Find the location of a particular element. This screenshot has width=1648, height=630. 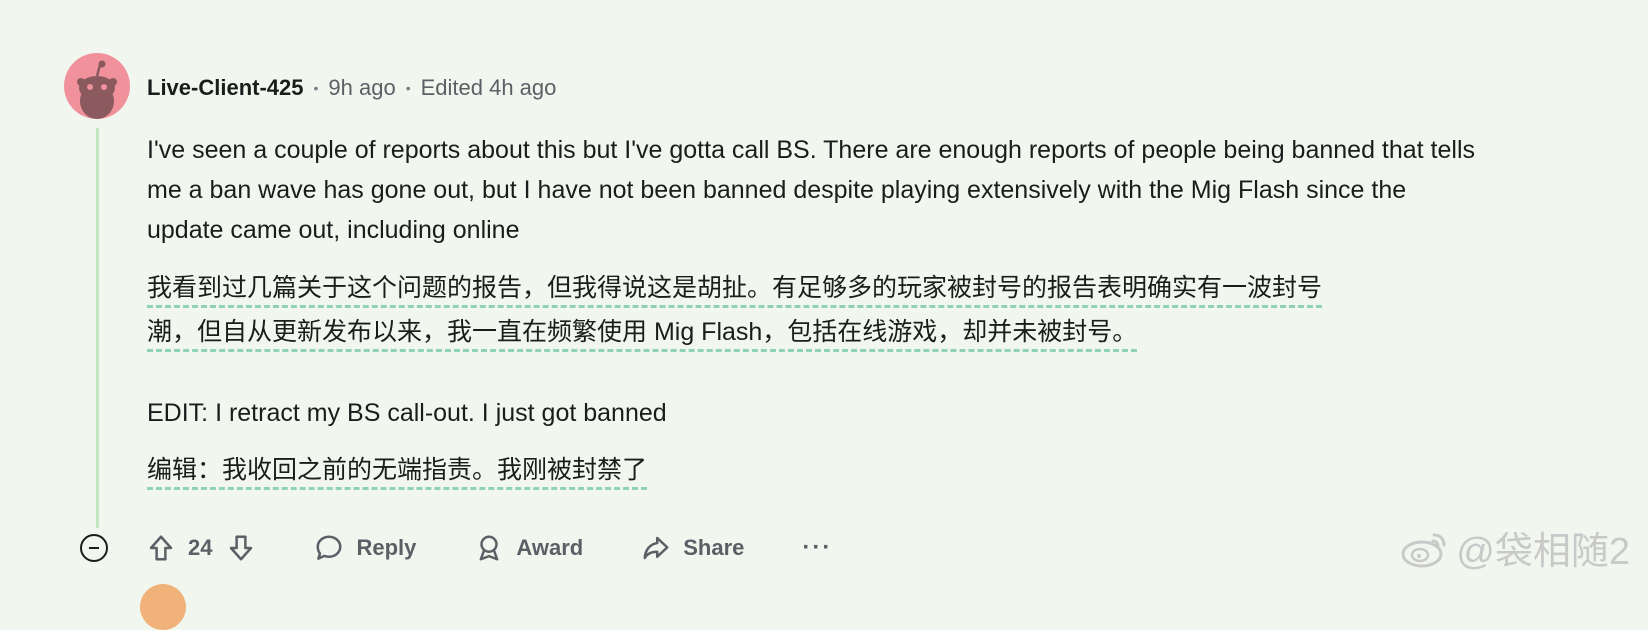

next-comment-avatar is located at coordinates (163, 607).